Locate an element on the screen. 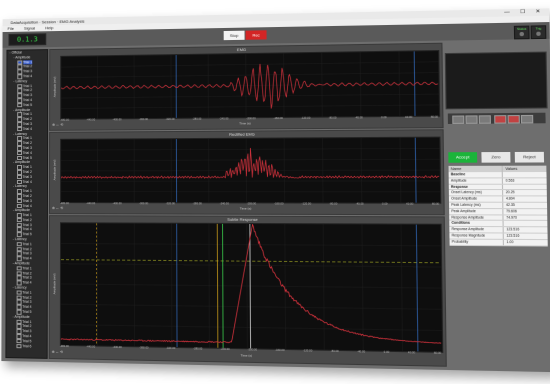 The width and height of the screenshot is (550, 384). emg-ylabel: Amplitude (mV) is located at coordinates (54, 87).